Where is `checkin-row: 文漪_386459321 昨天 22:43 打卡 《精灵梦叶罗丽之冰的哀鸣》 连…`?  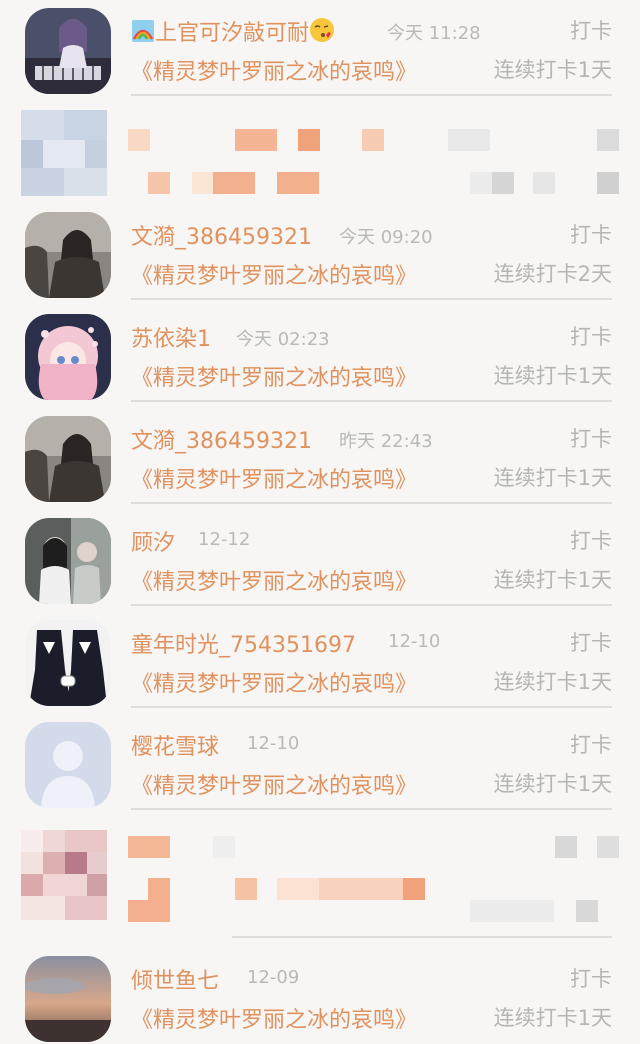 checkin-row: 文漪_386459321 昨天 22:43 打卡 《精灵梦叶罗丽之冰的哀鸣》 连… is located at coordinates (320, 459).